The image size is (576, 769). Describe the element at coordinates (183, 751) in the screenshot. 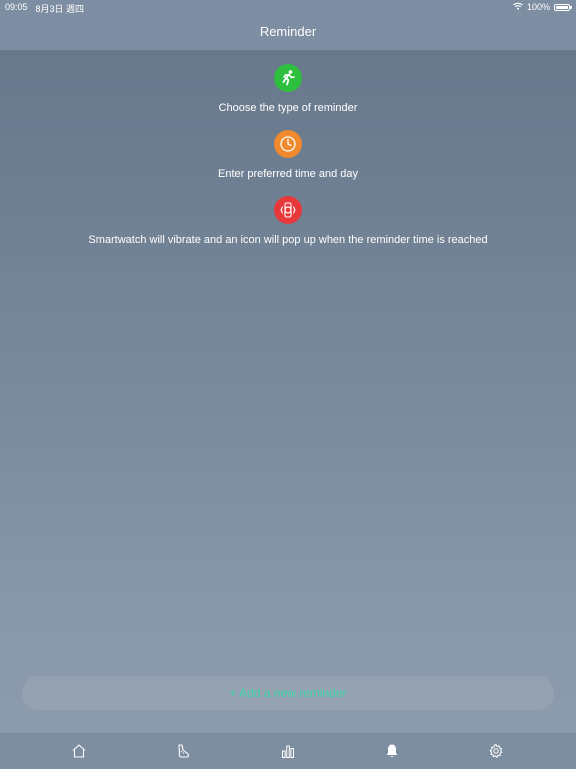

I see `shoe-icon` at that location.